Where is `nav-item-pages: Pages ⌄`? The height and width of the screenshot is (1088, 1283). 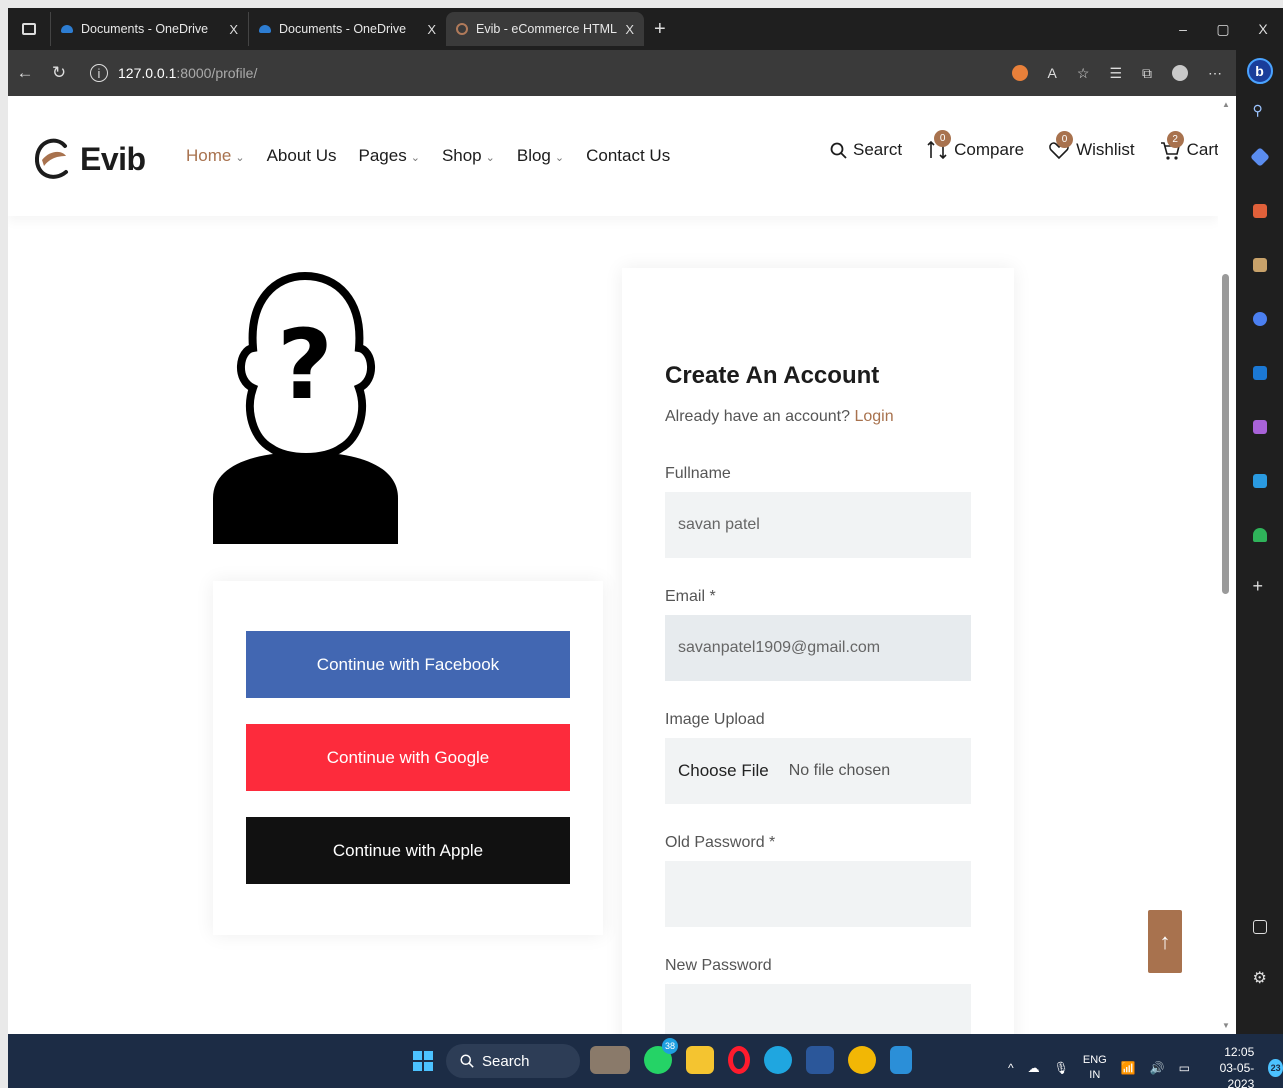
nav-item-pages: Pages ⌄ is located at coordinates (389, 156).